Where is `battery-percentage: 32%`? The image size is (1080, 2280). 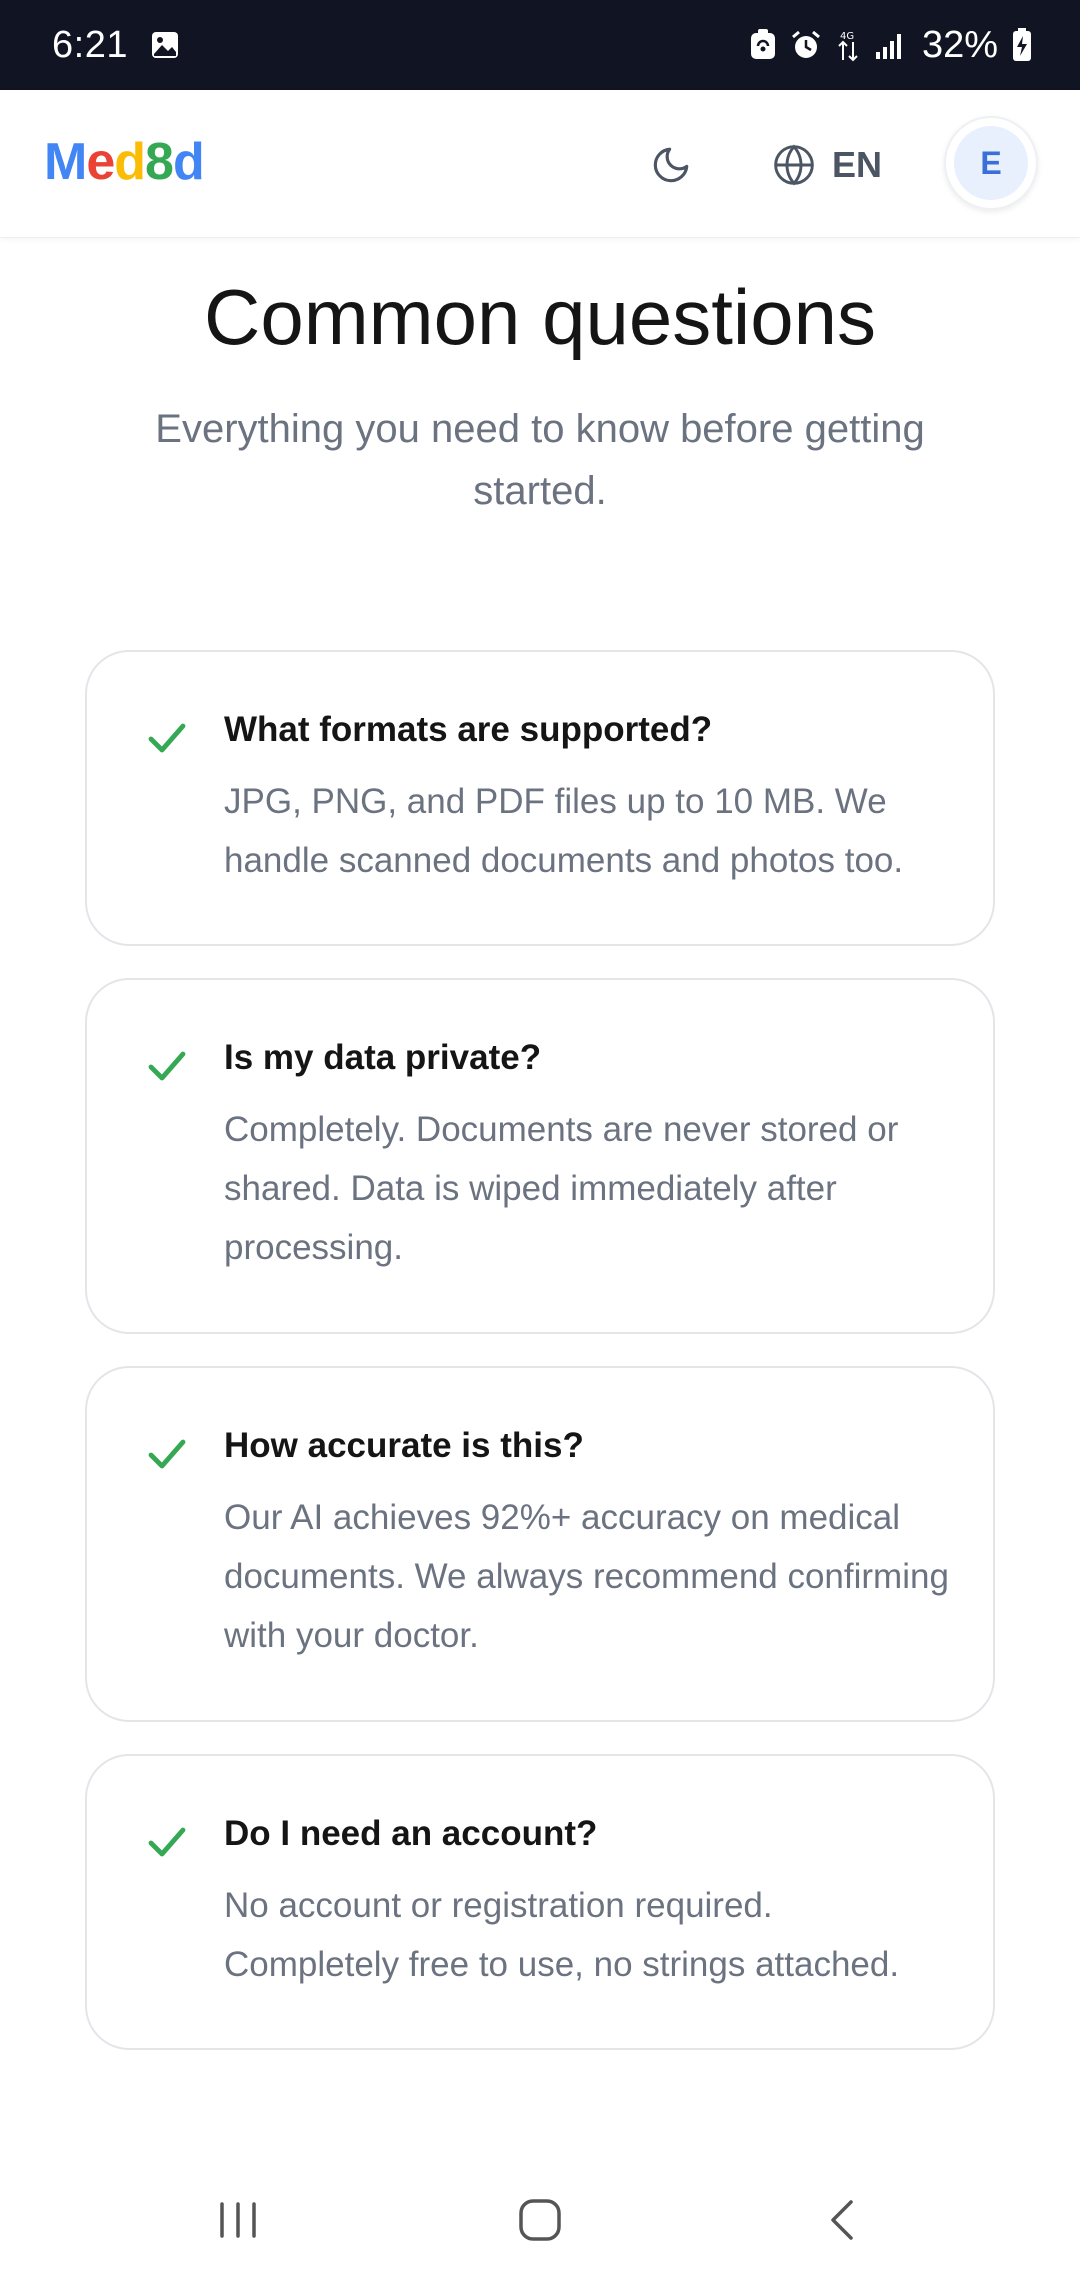 battery-percentage: 32% is located at coordinates (959, 44).